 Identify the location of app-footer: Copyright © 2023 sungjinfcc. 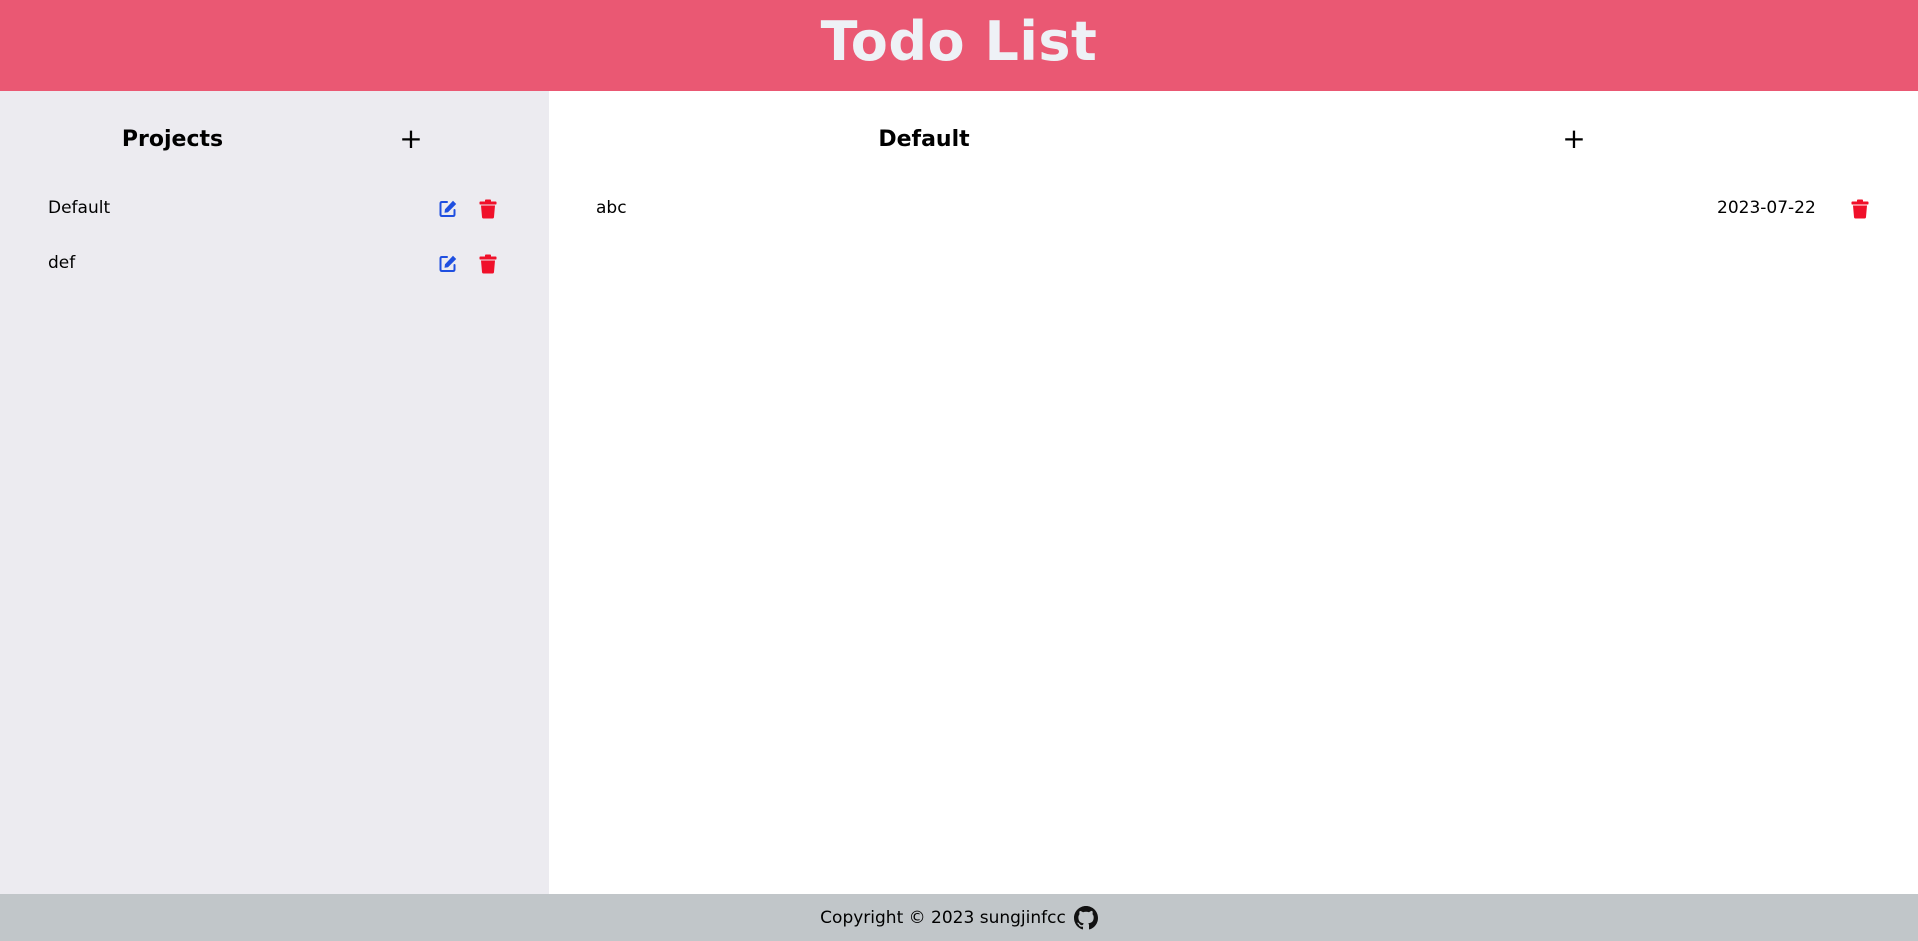
(959, 917).